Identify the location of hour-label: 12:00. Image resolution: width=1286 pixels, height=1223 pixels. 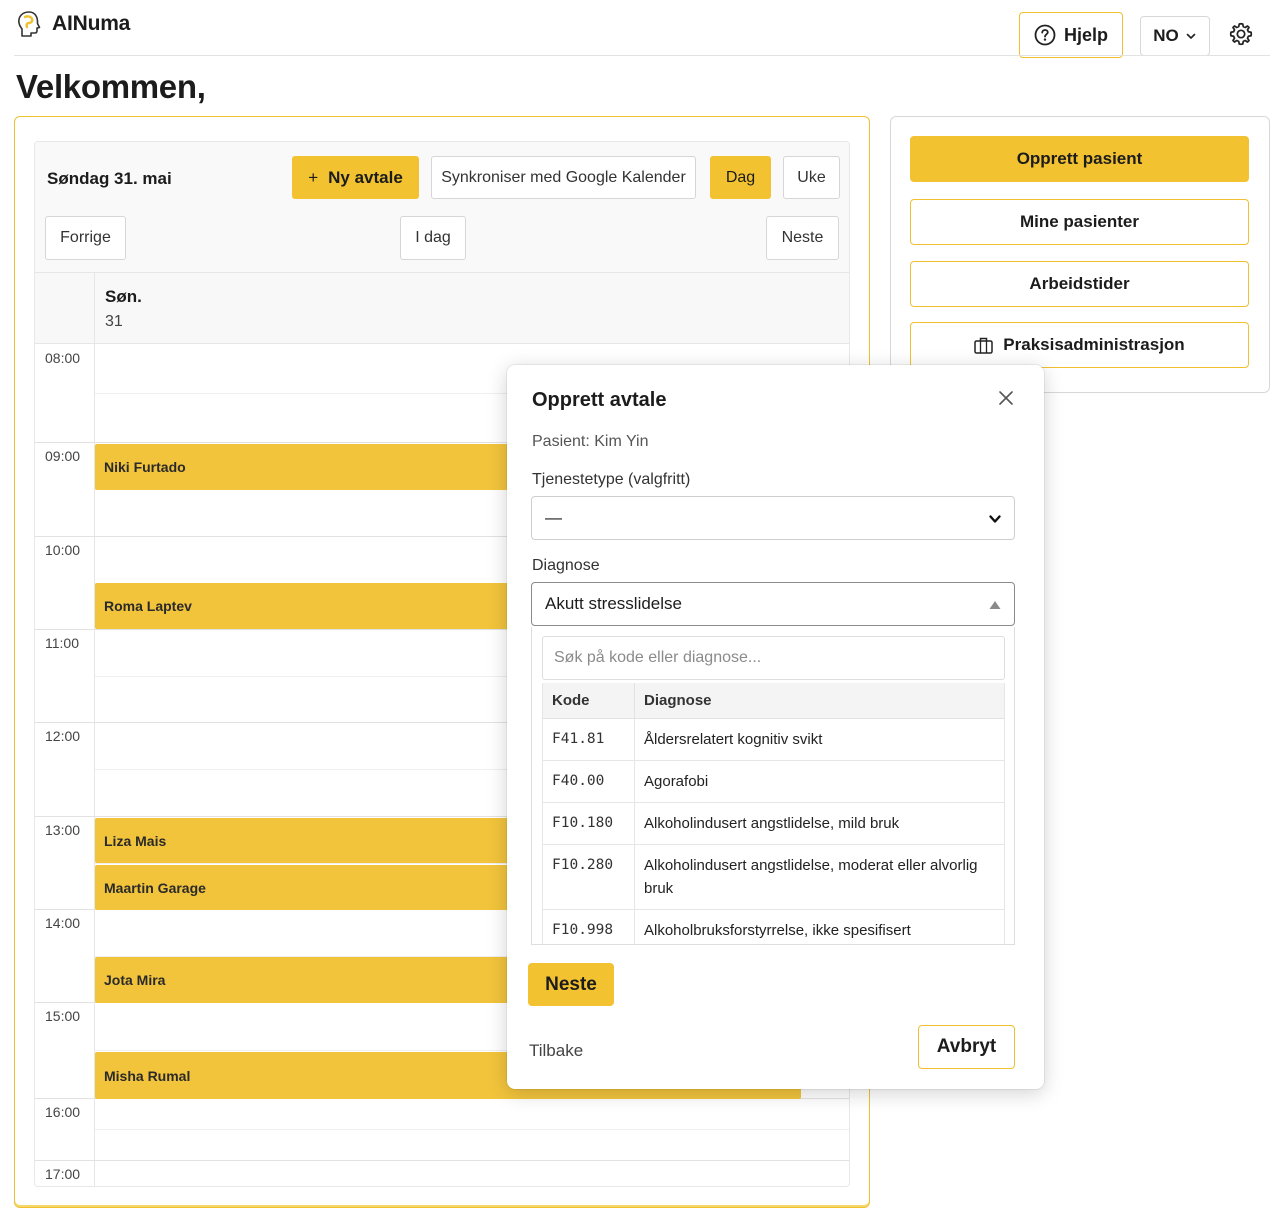
(63, 736).